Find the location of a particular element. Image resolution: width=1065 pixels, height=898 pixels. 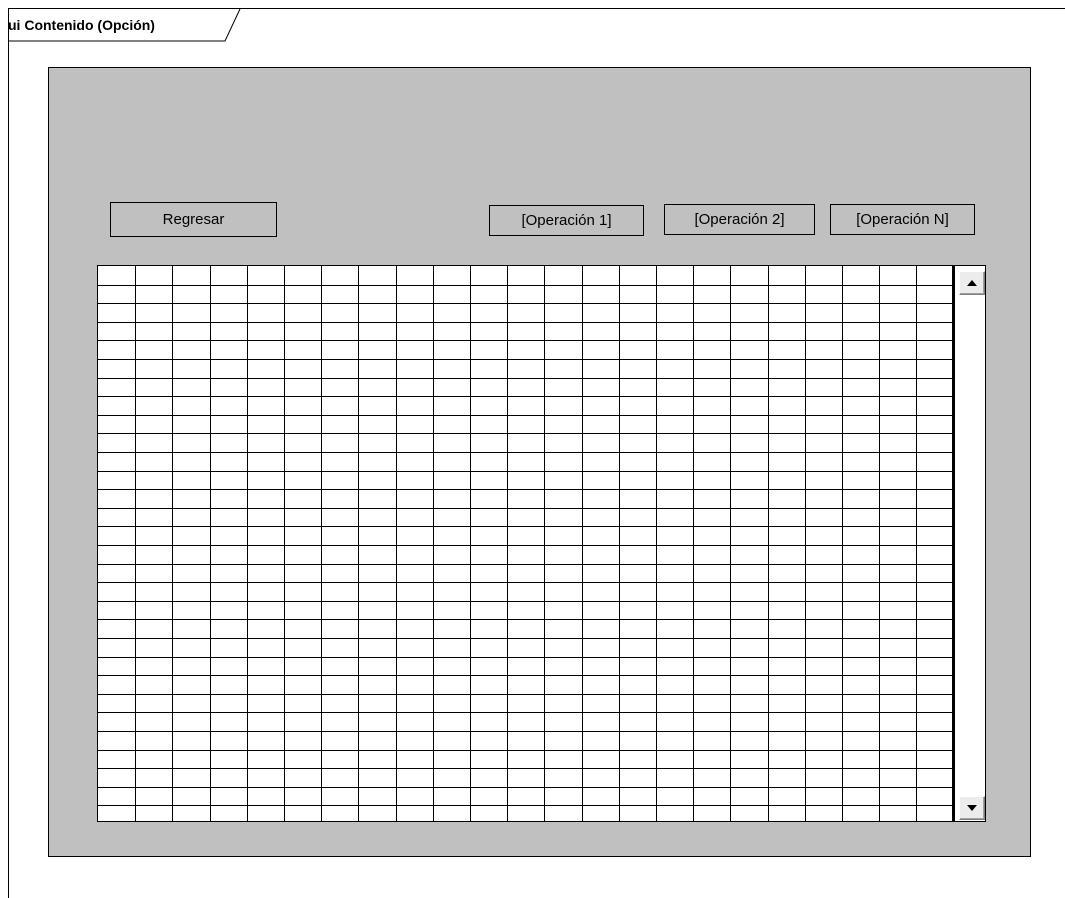

operation-1-button: [Operación 1] is located at coordinates (566, 220).